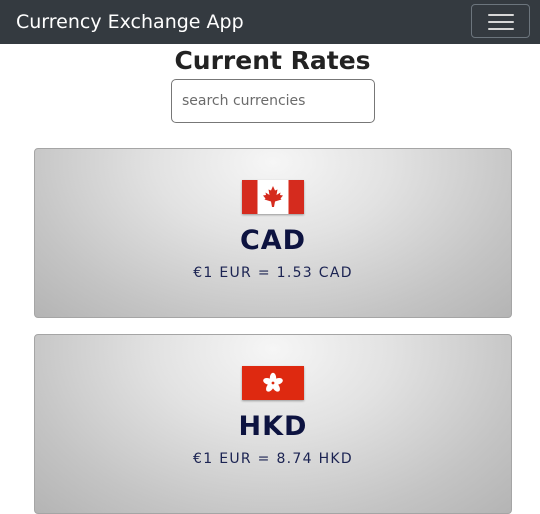  What do you see at coordinates (130, 22) in the screenshot?
I see `app-brand: Currency Exchange App` at bounding box center [130, 22].